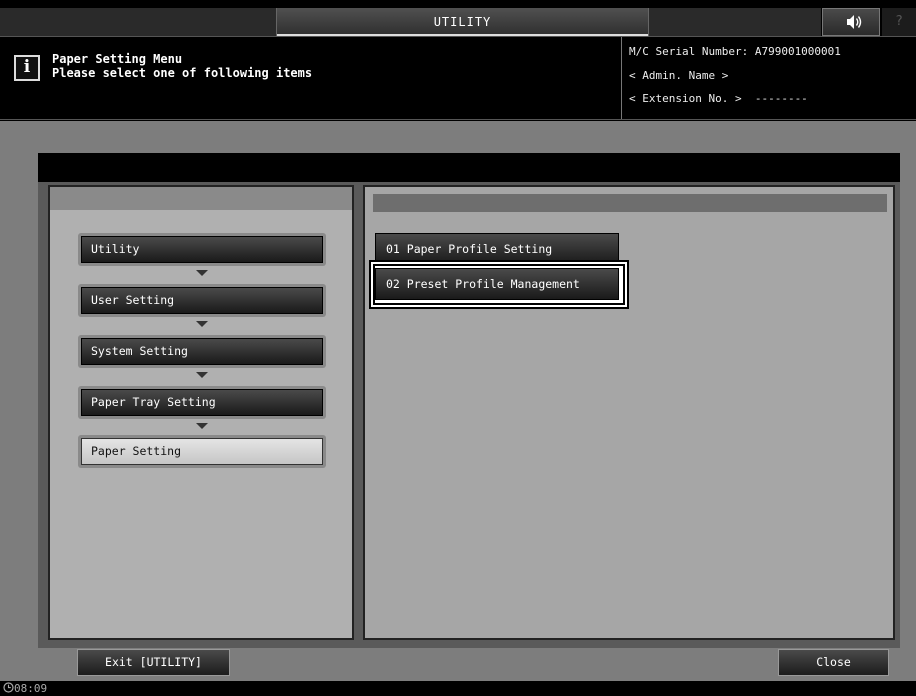 Image resolution: width=916 pixels, height=696 pixels. I want to click on status-bar: 08:09, so click(458, 688).